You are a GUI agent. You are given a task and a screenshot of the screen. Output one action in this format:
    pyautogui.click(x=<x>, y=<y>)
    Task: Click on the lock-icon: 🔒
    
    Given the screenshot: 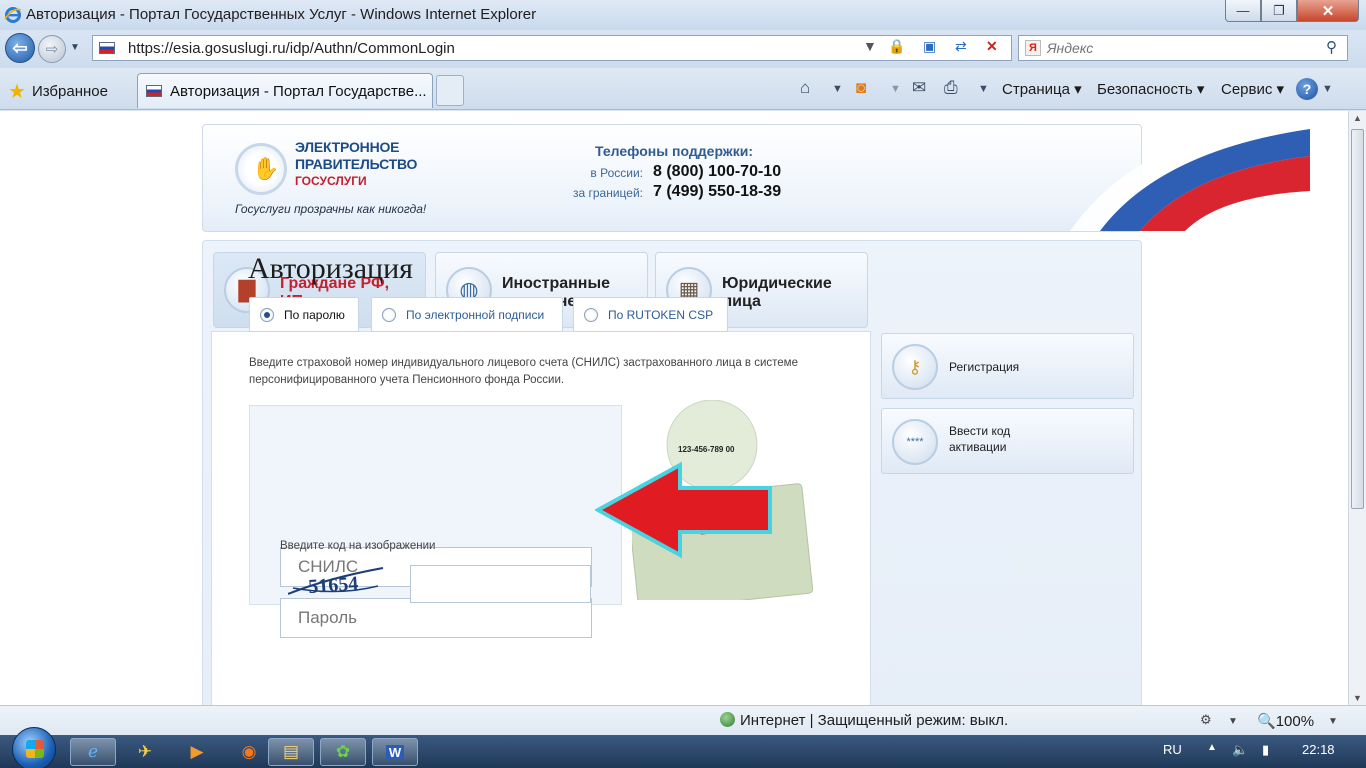 What is the action you would take?
    pyautogui.click(x=896, y=46)
    